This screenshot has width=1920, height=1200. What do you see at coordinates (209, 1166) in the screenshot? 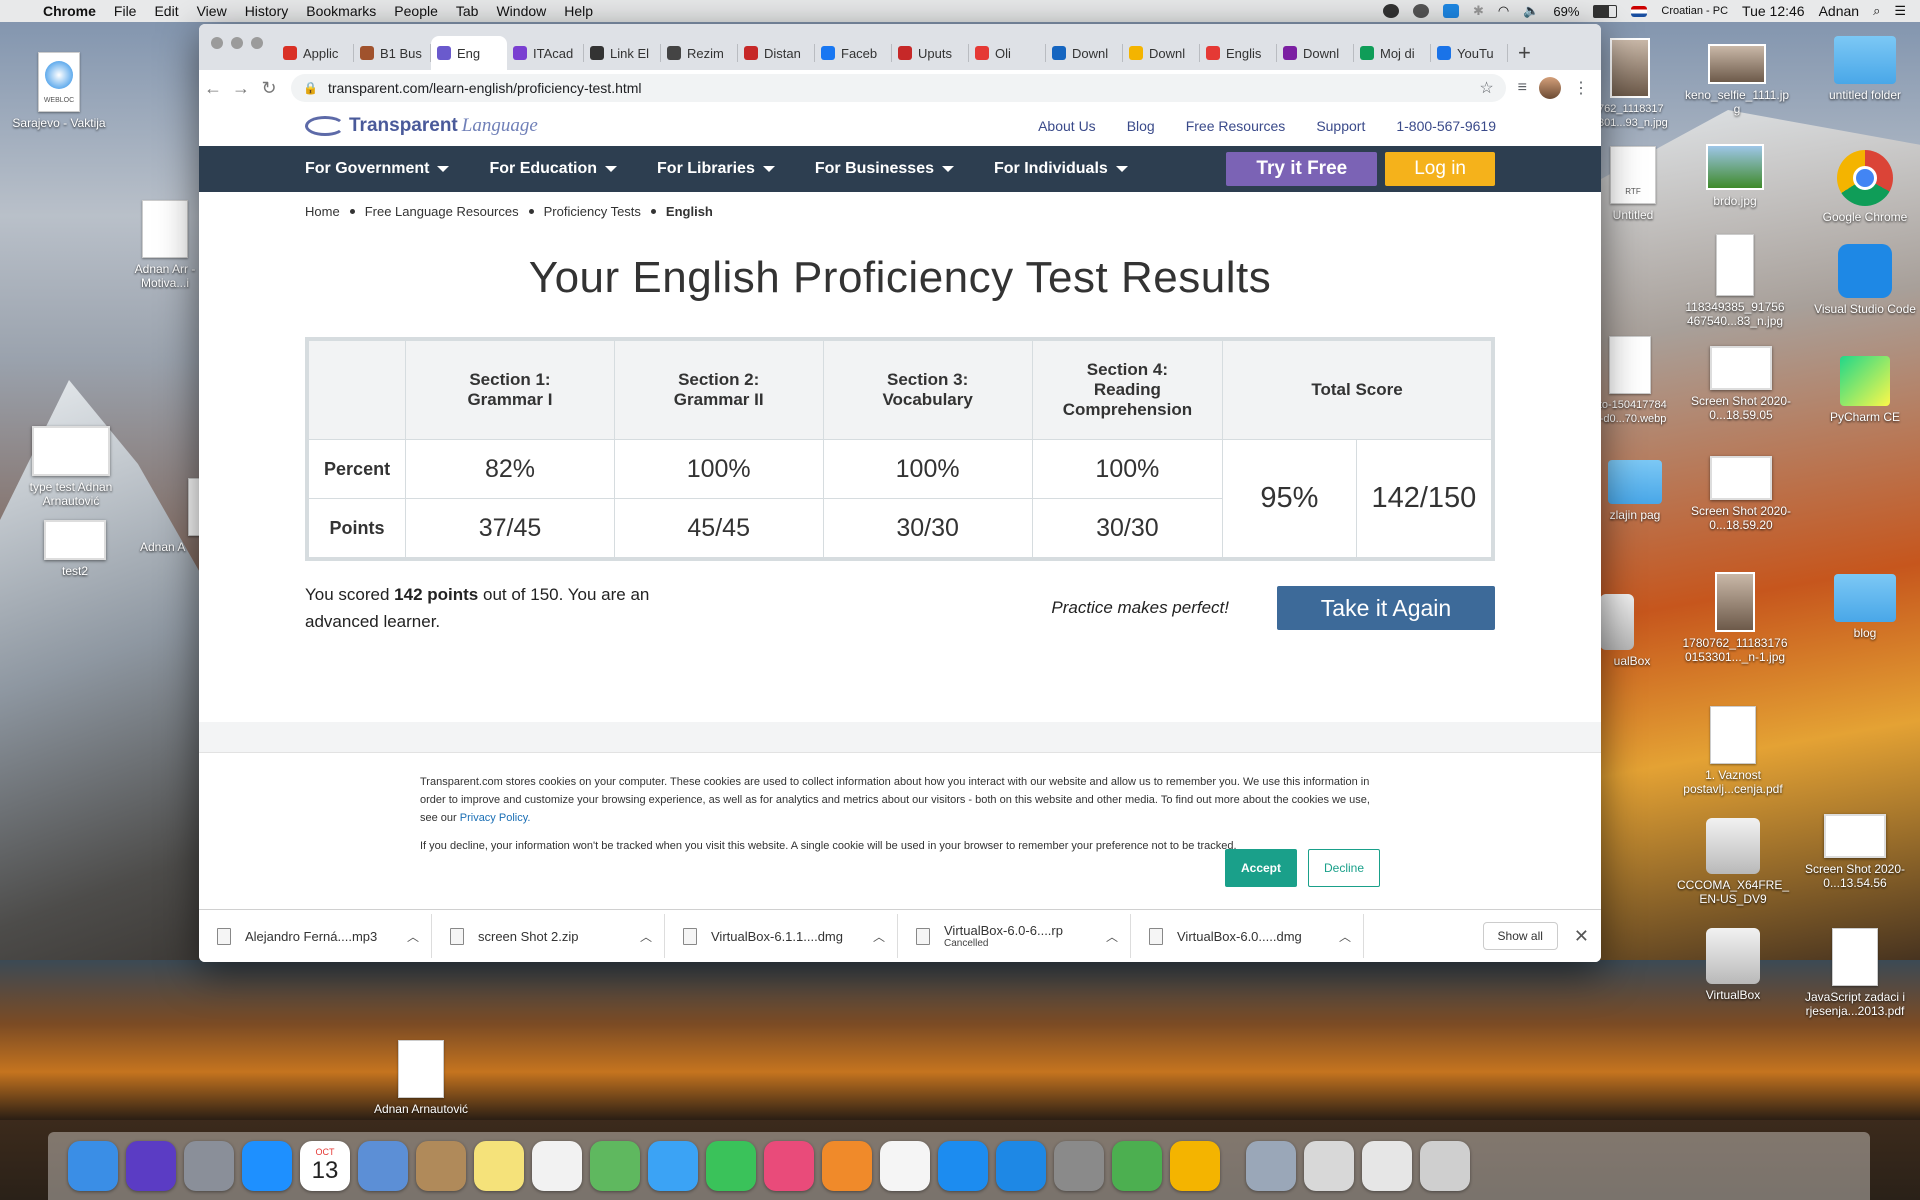
I see `dock-launchpad-icon` at bounding box center [209, 1166].